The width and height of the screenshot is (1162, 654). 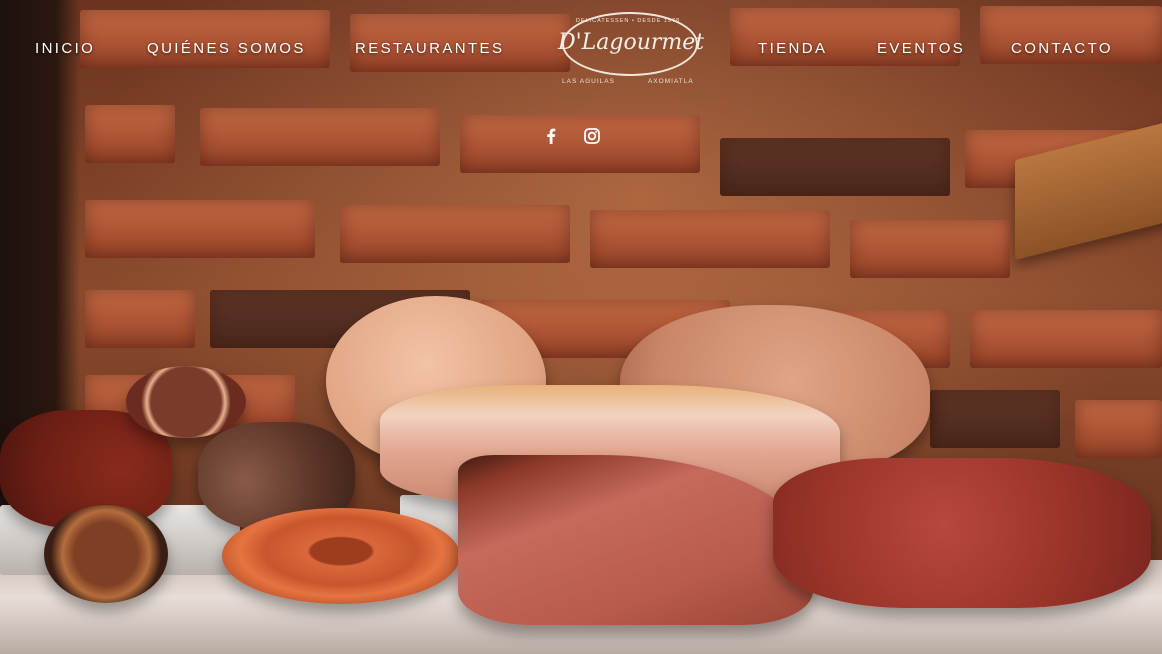 What do you see at coordinates (962, 533) in the screenshot?
I see `cured-ham` at bounding box center [962, 533].